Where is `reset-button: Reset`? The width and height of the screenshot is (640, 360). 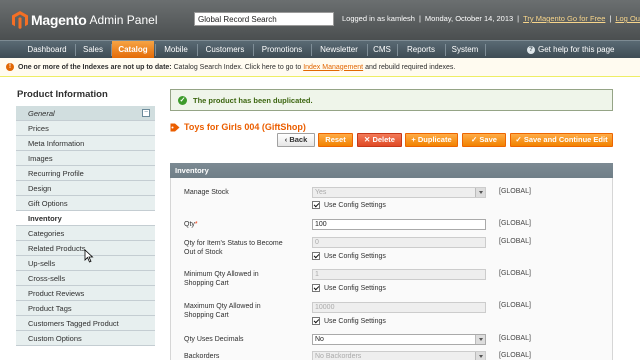 reset-button: Reset is located at coordinates (335, 140).